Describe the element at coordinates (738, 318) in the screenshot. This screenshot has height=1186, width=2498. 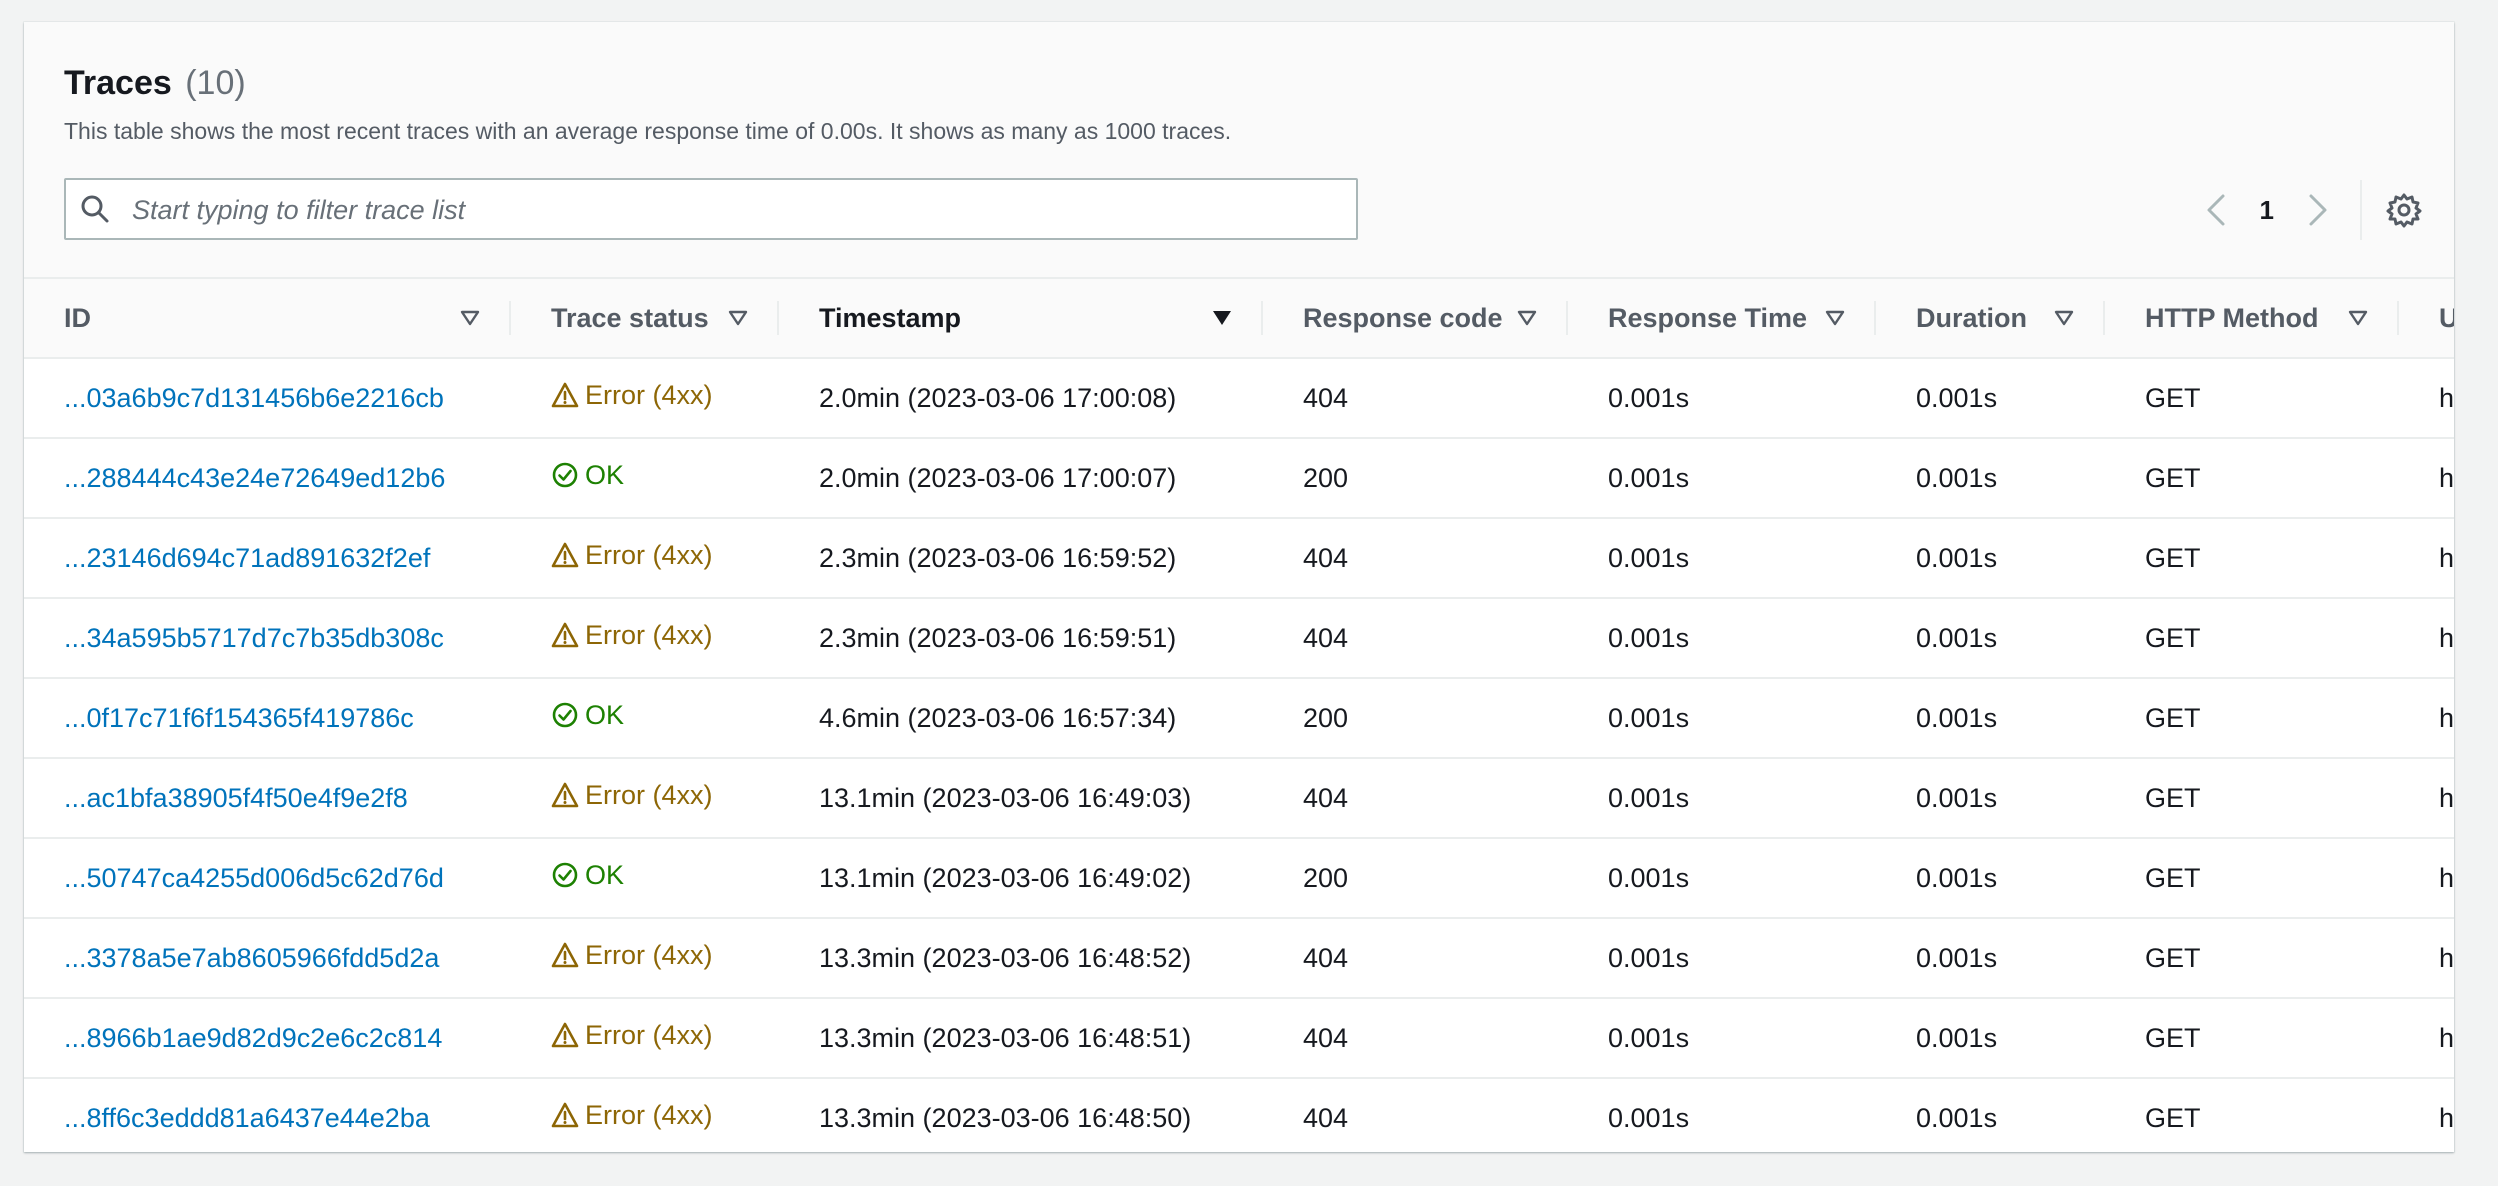
I see `sort-triangle-icon` at that location.